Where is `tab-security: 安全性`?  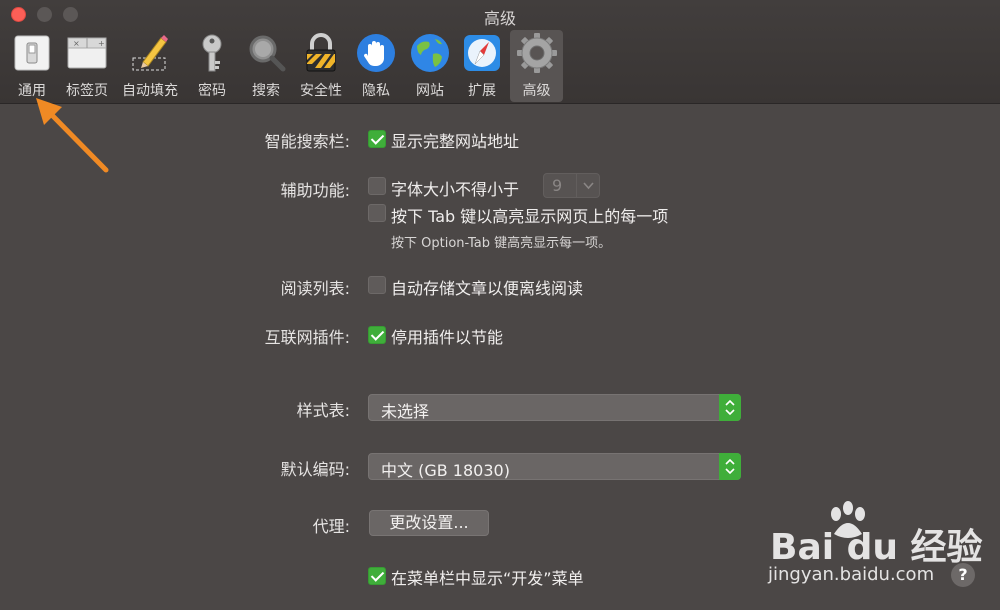 tab-security: 安全性 is located at coordinates (321, 66).